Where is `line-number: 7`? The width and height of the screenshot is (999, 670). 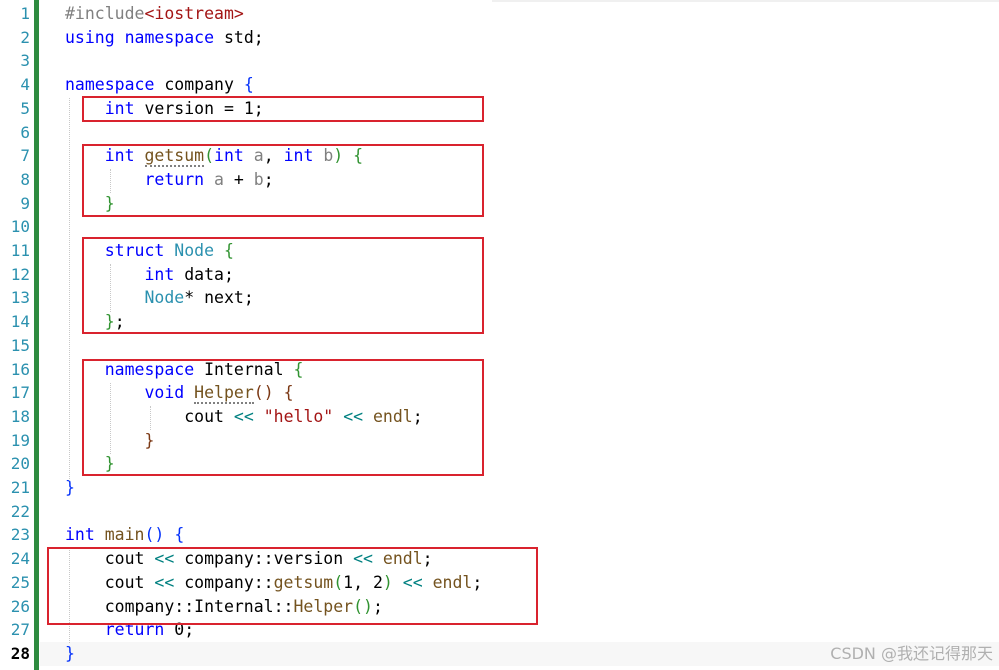
line-number: 7 is located at coordinates (25, 156).